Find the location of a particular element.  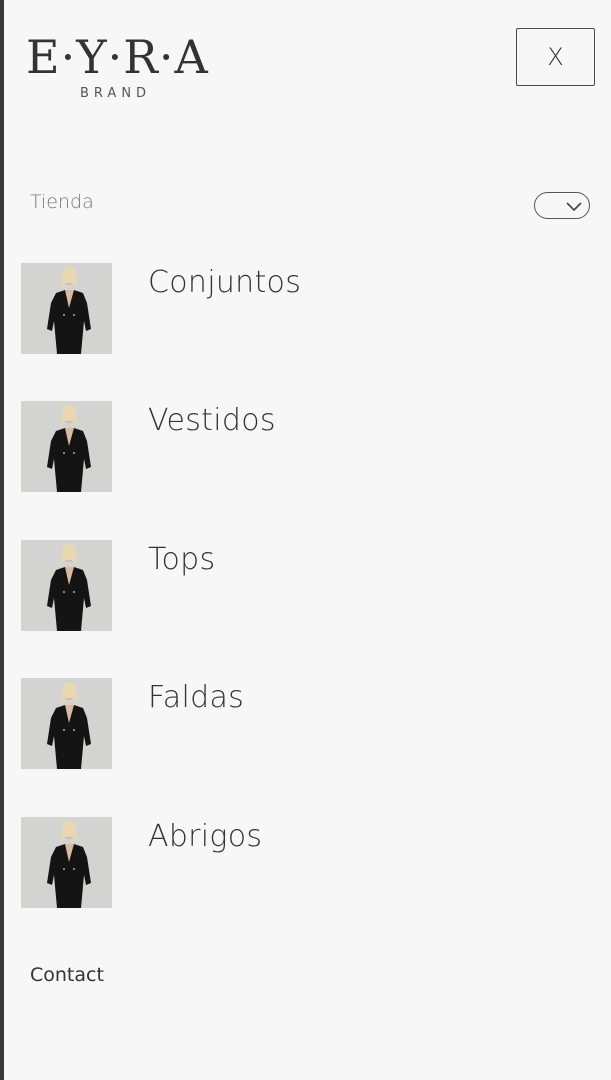

brand-logo: E·Y·R·A BRAND is located at coordinates (121, 68).